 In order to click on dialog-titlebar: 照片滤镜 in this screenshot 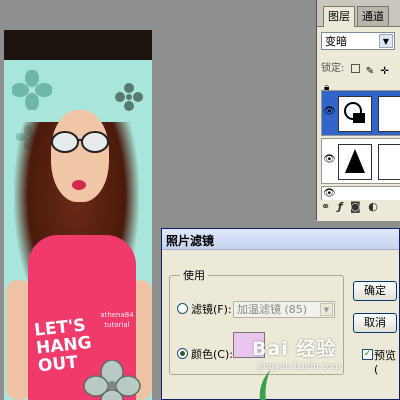, I will do `click(280, 239)`.